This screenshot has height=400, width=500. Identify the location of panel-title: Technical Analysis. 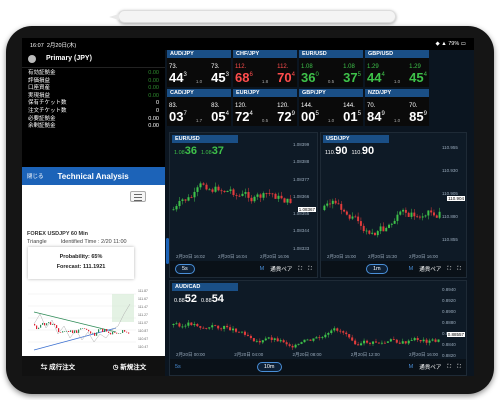
(93, 176).